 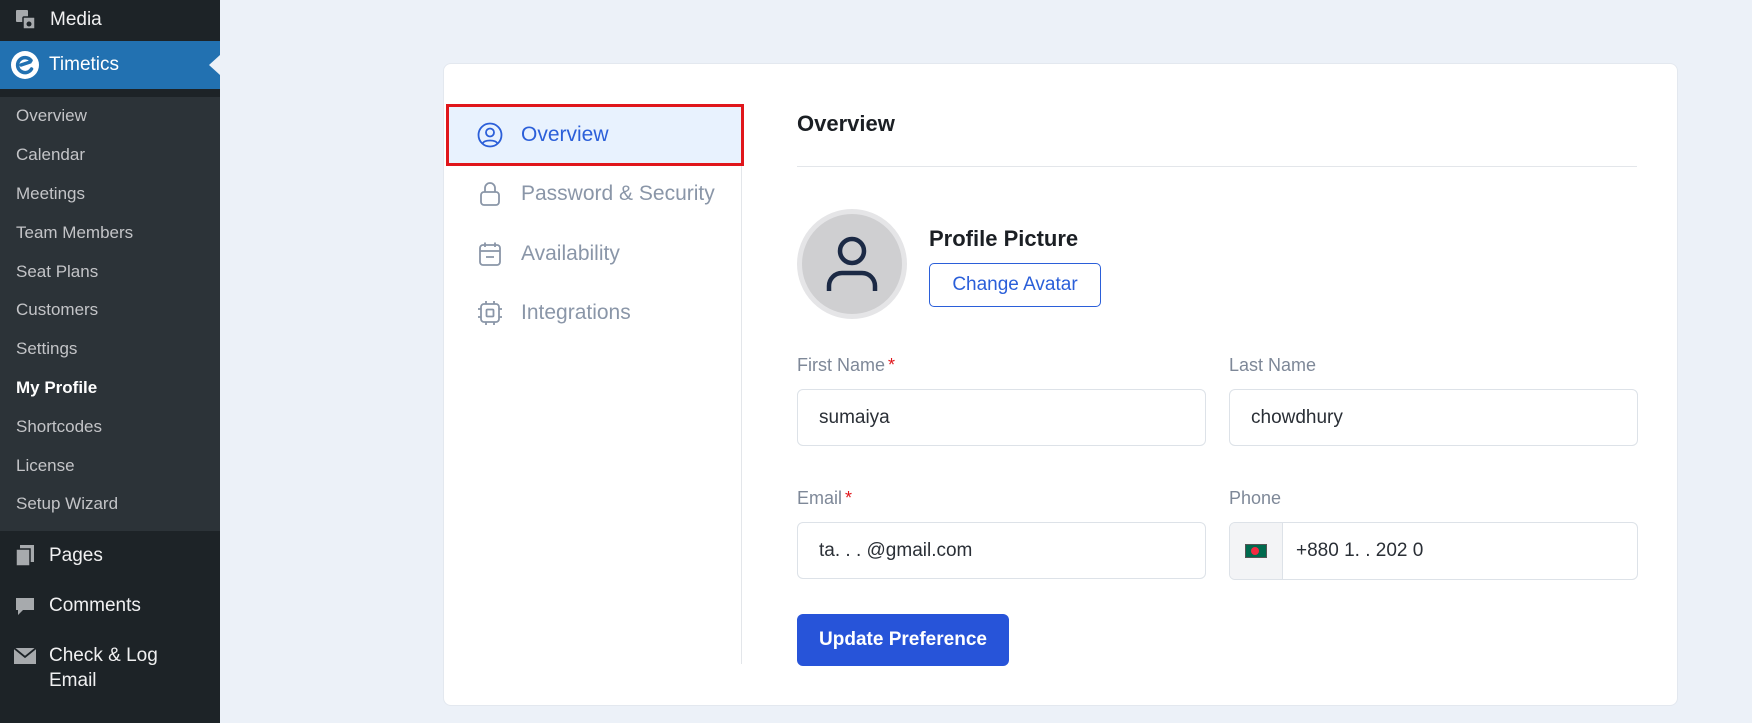 What do you see at coordinates (25, 656) in the screenshot?
I see `email-icon` at bounding box center [25, 656].